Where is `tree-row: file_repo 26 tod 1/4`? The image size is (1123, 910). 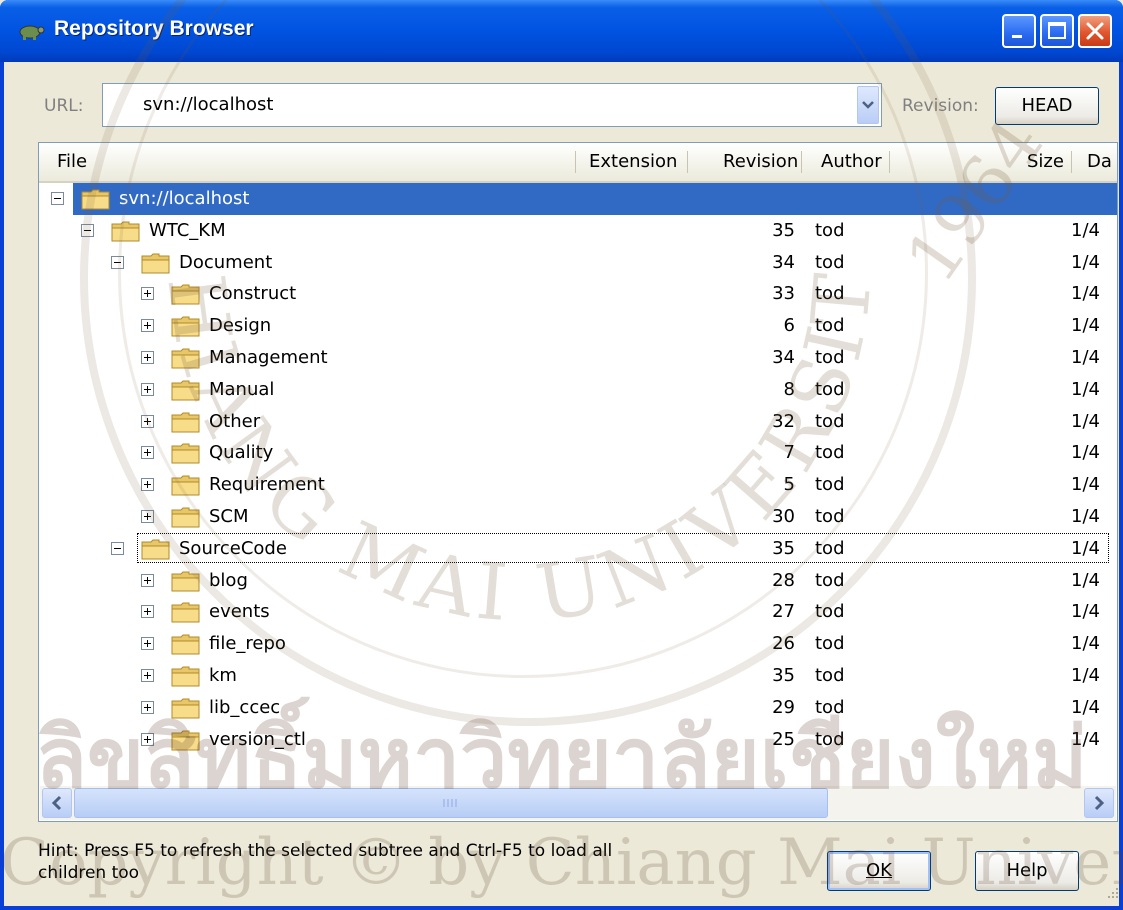 tree-row: file_repo 26 tod 1/4 is located at coordinates (578, 644).